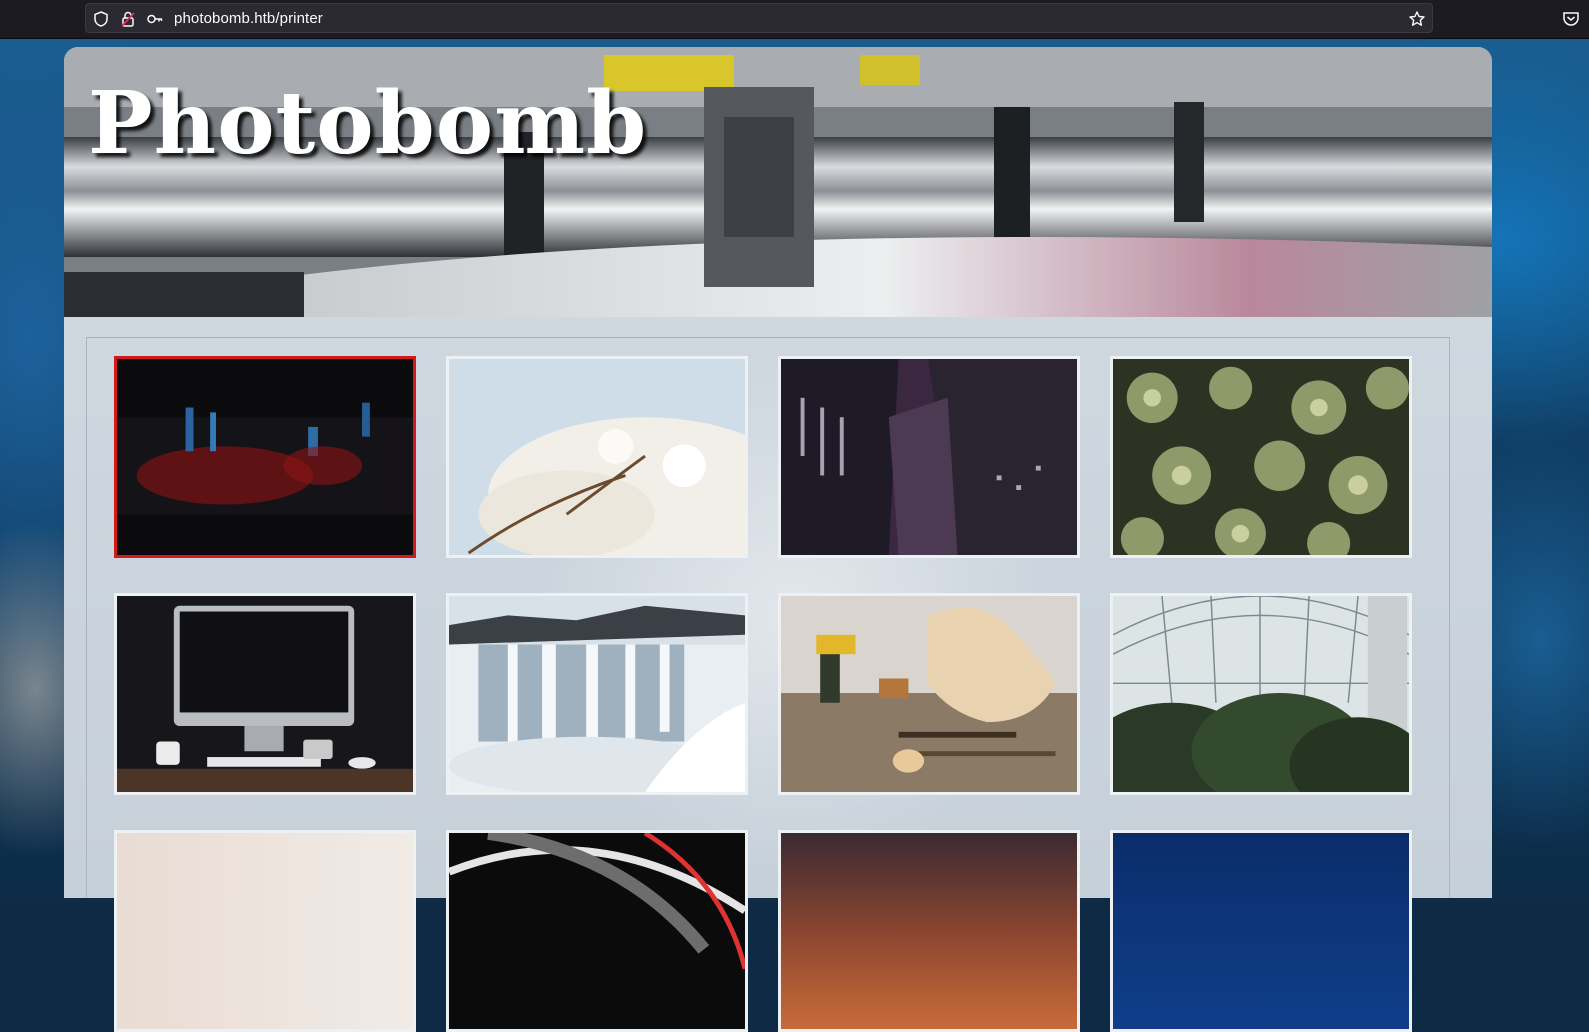 Image resolution: width=1589 pixels, height=1032 pixels. What do you see at coordinates (759, 18) in the screenshot?
I see `address-bar: photobomb.htb/printer` at bounding box center [759, 18].